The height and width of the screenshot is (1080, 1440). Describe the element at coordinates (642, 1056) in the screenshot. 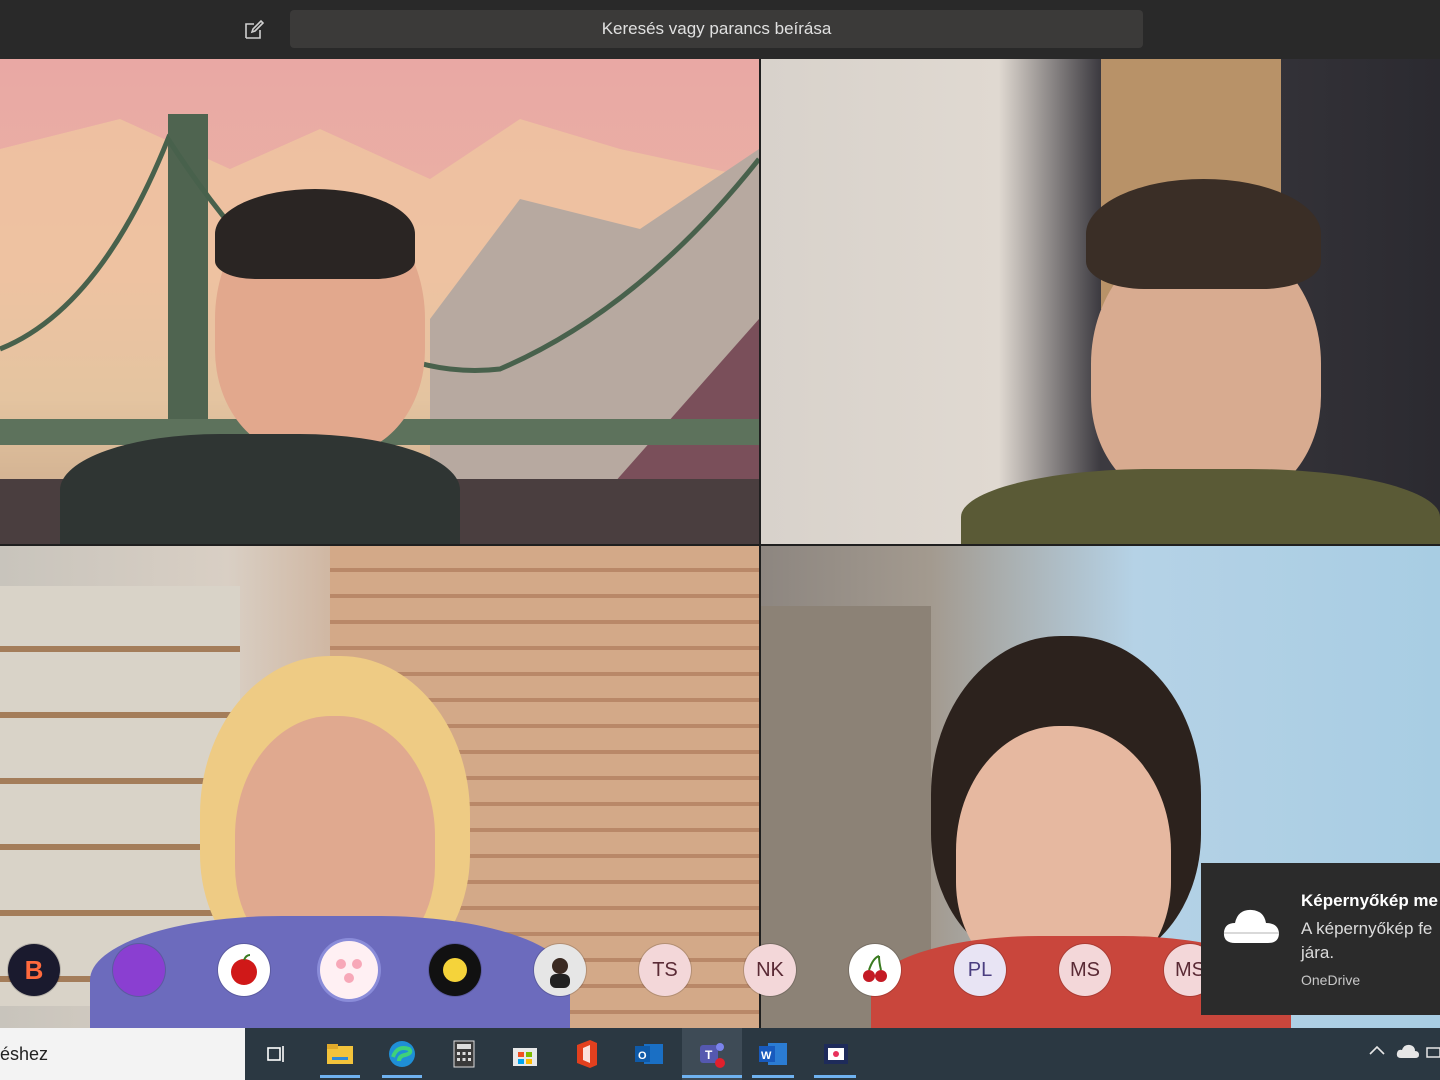

I see `svg-text: O` at that location.